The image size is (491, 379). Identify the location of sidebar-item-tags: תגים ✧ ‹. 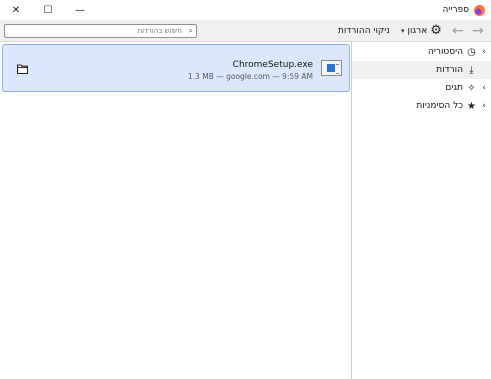
(421, 88).